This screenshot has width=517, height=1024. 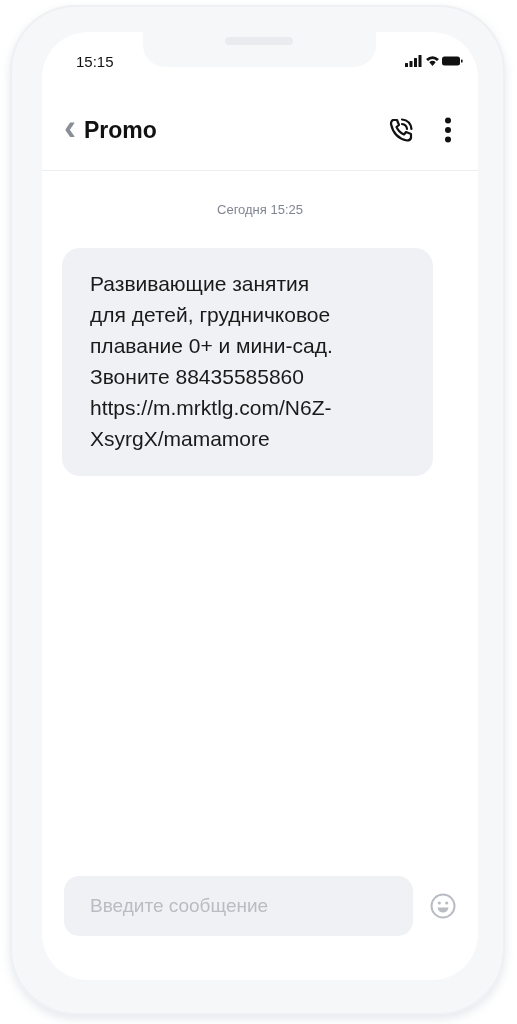 What do you see at coordinates (260, 209) in the screenshot?
I see `message-date: Сегодня 15:25` at bounding box center [260, 209].